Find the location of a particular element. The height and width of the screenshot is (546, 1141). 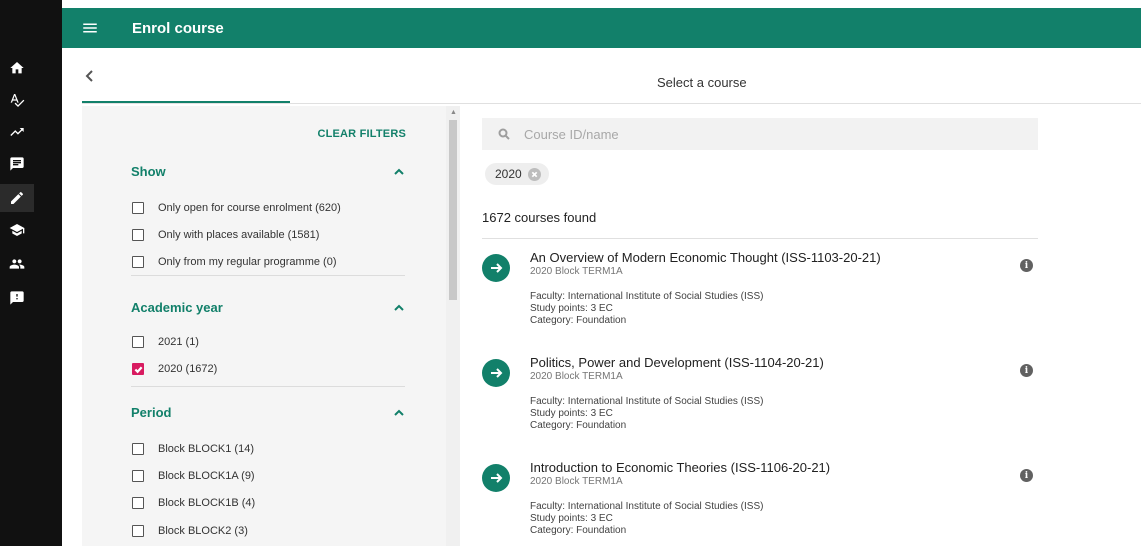

filter-section-label: Show is located at coordinates (148, 171).